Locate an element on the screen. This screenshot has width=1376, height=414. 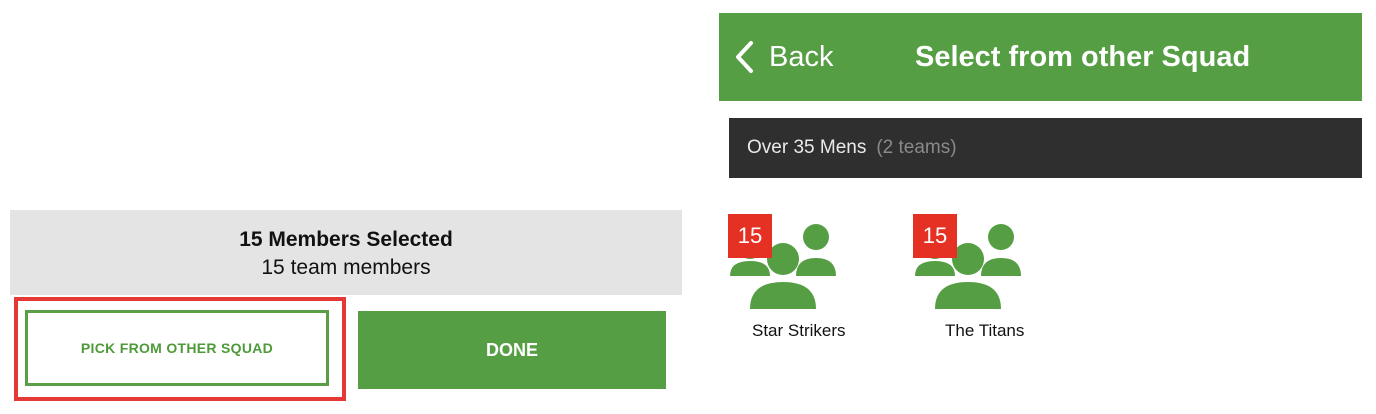
team-name: The Titans is located at coordinates (985, 330).